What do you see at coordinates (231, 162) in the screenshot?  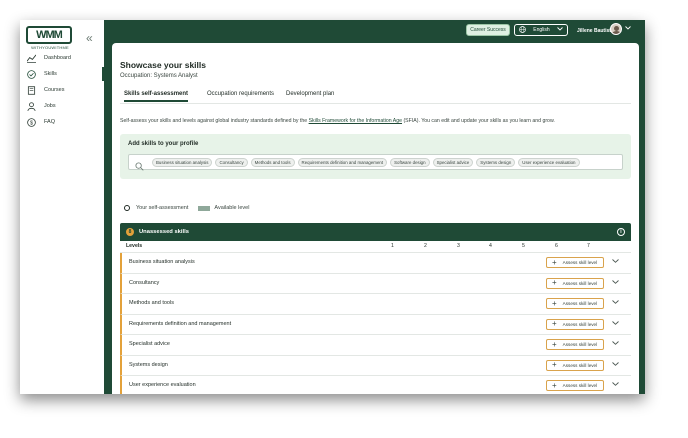 I see `skill-chip: Consultancy` at bounding box center [231, 162].